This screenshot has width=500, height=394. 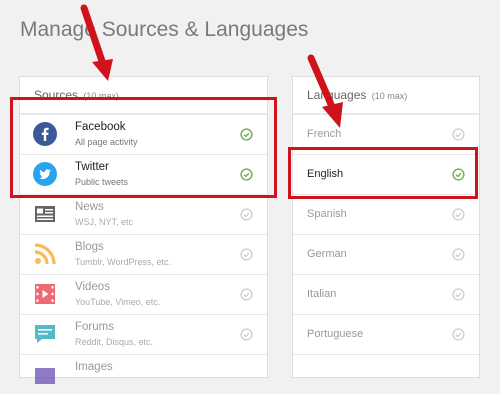 I want to click on video-icon, so click(x=45, y=294).